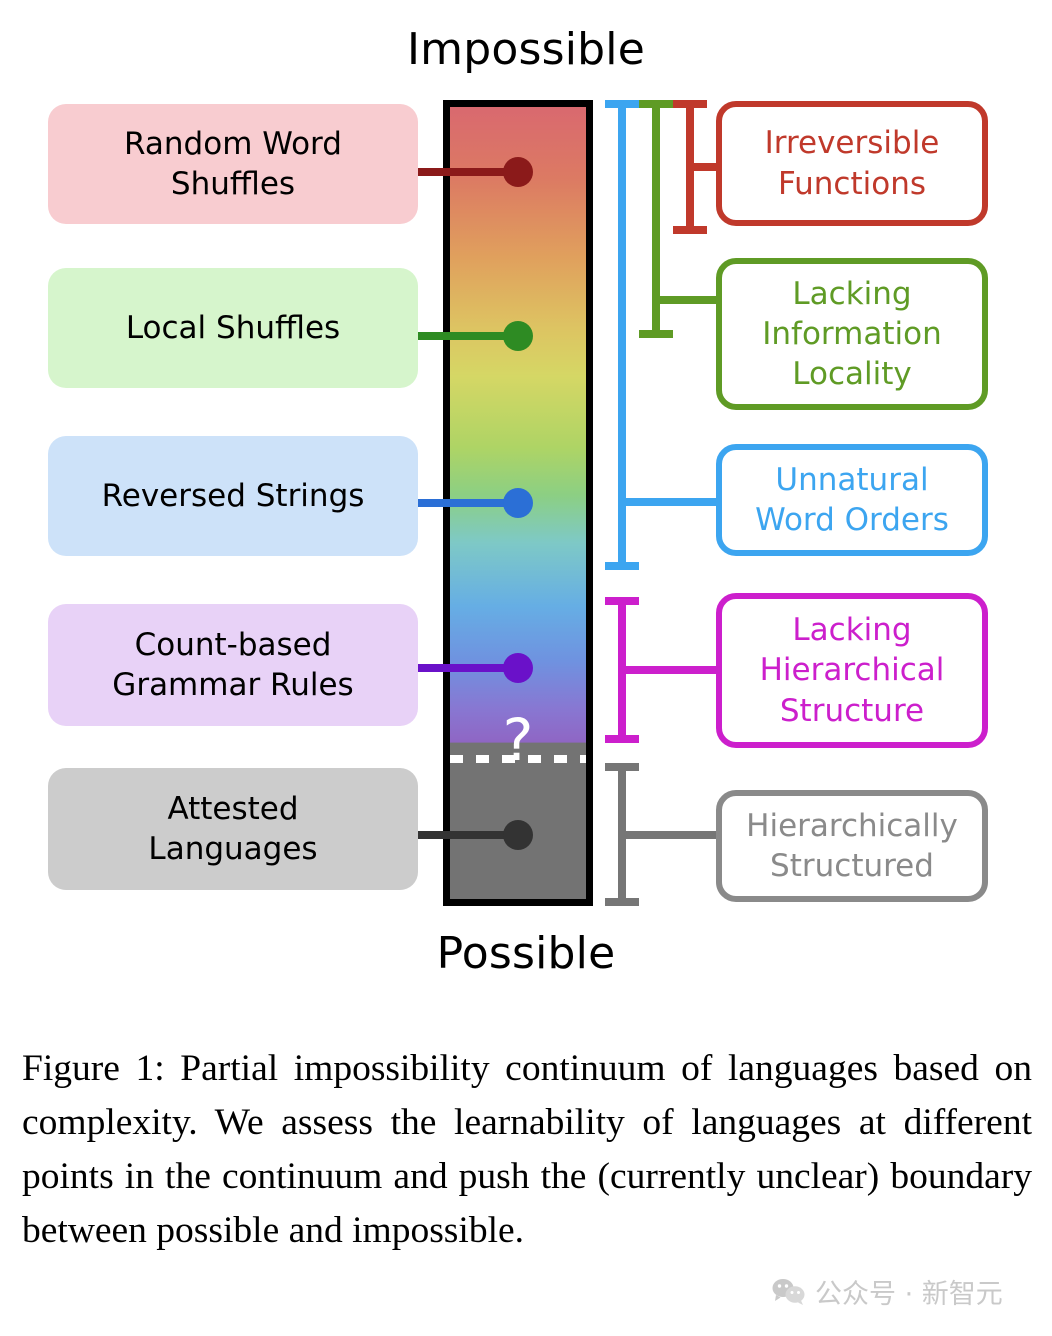  I want to click on left-item-label: Reversed Strings, so click(233, 495).